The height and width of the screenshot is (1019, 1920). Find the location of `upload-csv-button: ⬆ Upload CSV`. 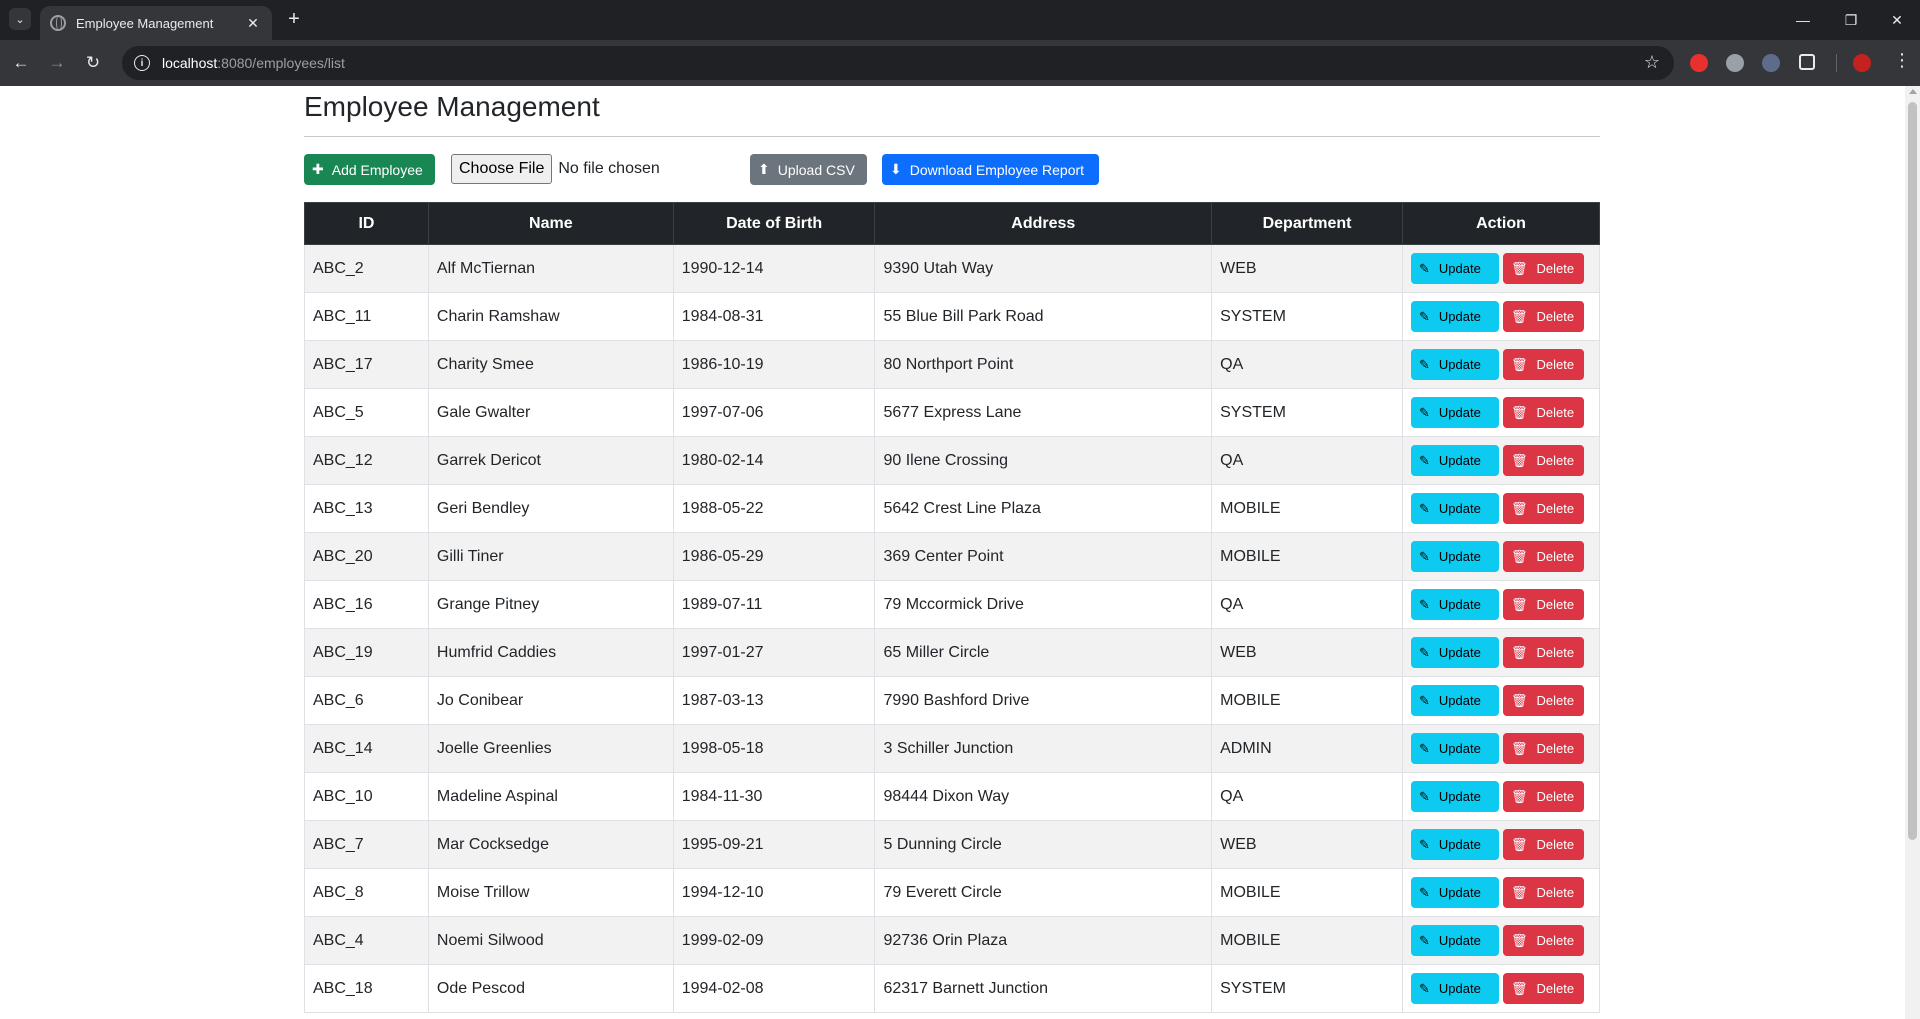

upload-csv-button: ⬆ Upload CSV is located at coordinates (808, 169).